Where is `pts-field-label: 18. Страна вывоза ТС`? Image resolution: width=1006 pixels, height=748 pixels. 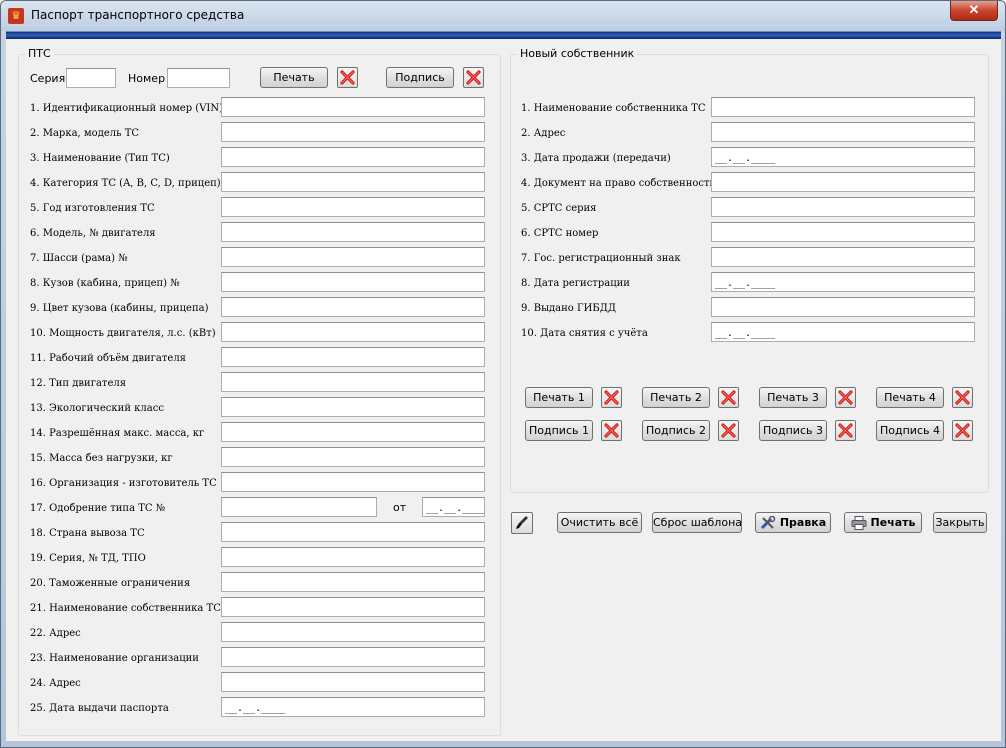
pts-field-label: 18. Страна вывоза ТС is located at coordinates (87, 533).